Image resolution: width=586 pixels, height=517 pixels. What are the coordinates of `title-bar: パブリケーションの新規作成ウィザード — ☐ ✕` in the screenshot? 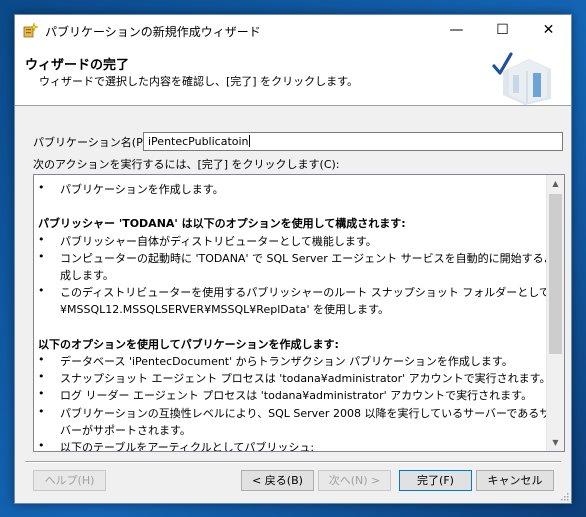 It's located at (293, 30).